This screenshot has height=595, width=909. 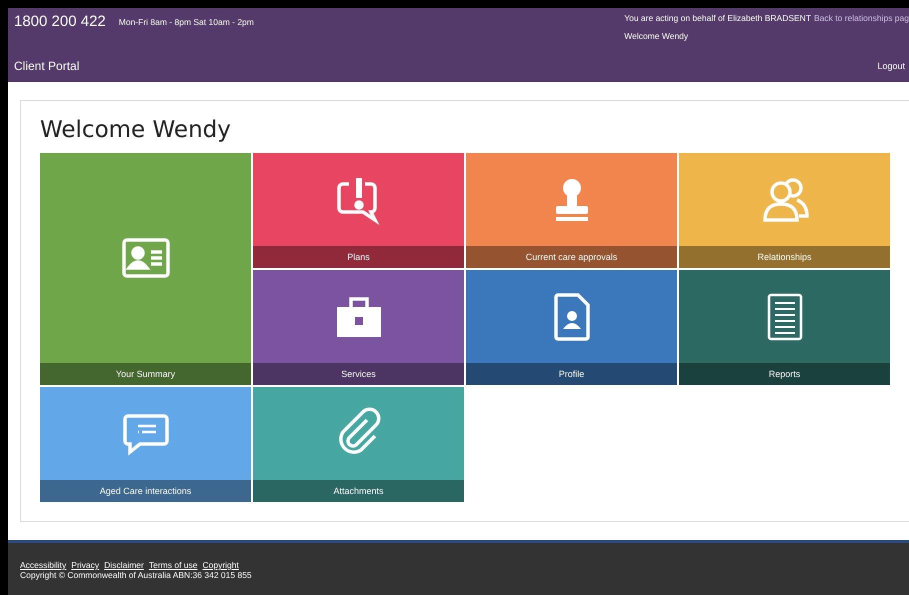 I want to click on dashboard-tile: Current care approvals, so click(x=571, y=210).